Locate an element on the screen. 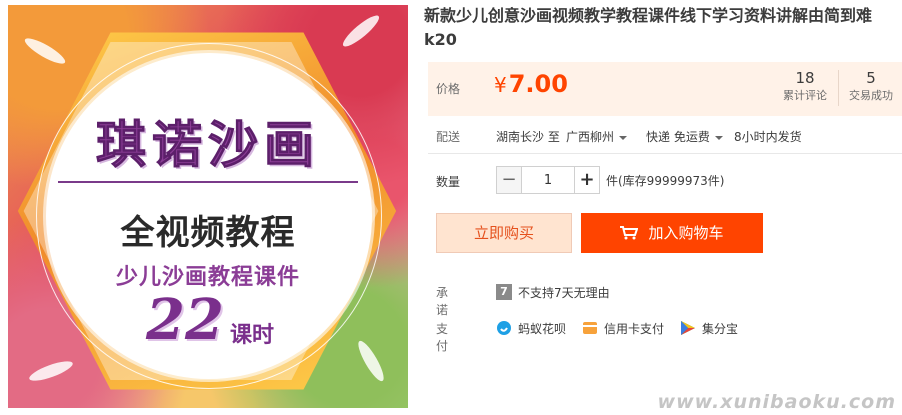 This screenshot has width=902, height=415. price-box: 价格 ¥7.00 18 累计评论 5 交易成功 is located at coordinates (665, 89).